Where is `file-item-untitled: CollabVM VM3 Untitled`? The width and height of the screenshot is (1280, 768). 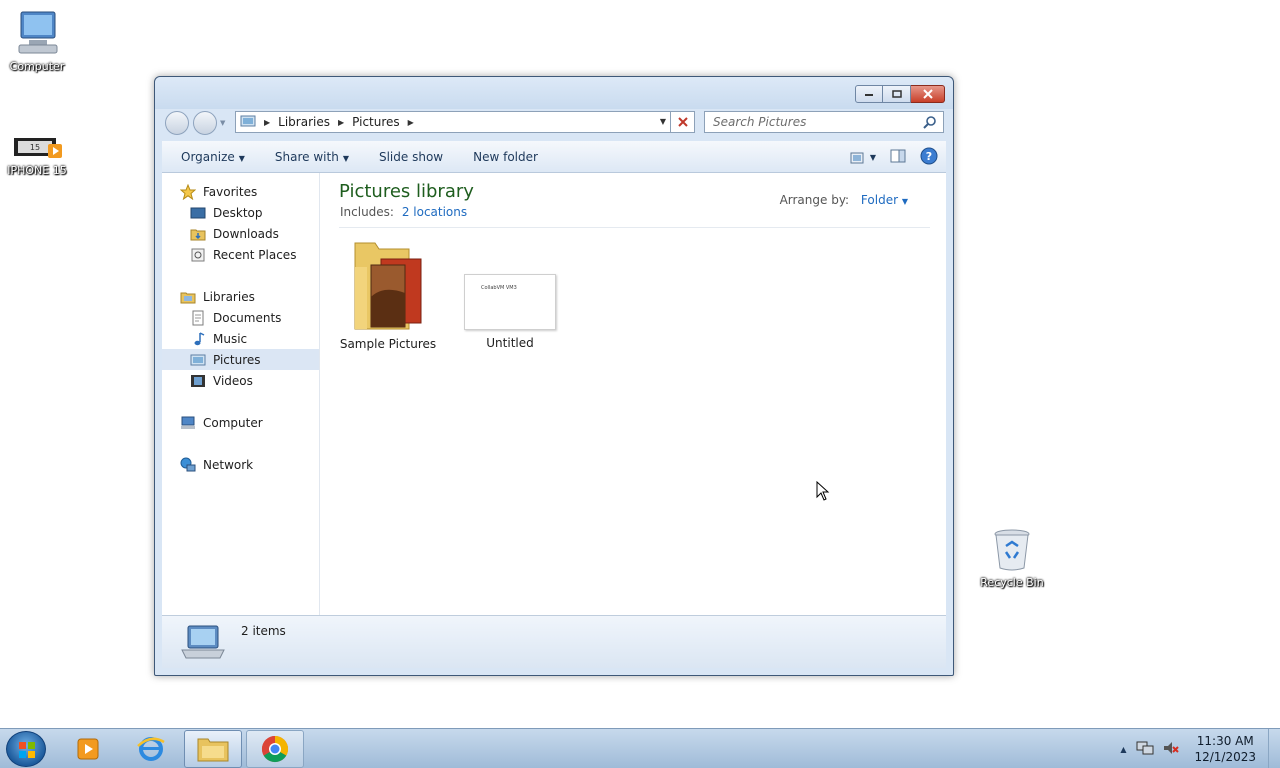
file-item-untitled: CollabVM VM3 Untitled is located at coordinates (510, 312).